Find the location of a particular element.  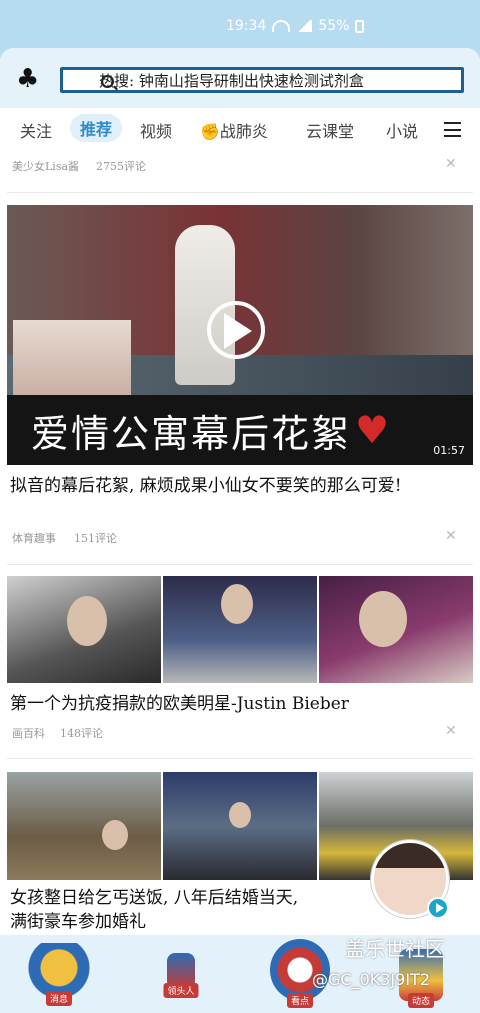

play-triangle is located at coordinates (238, 331).